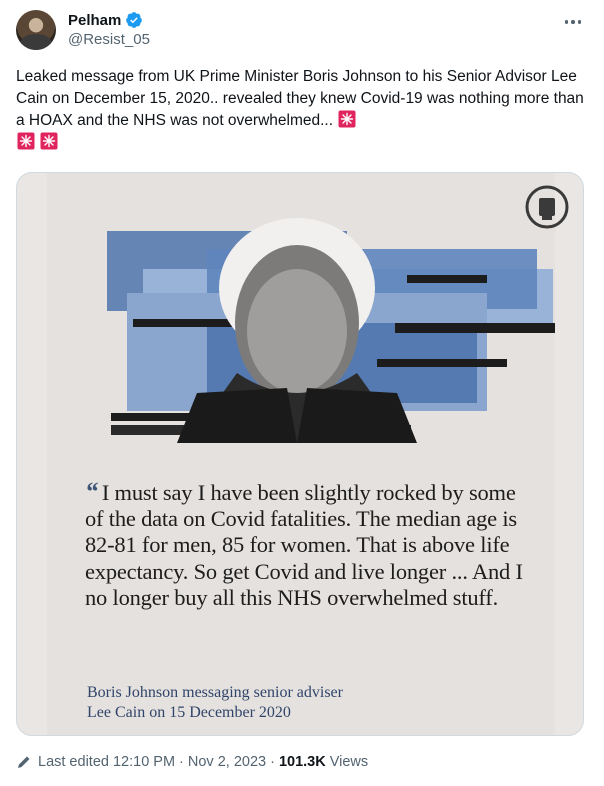 The width and height of the screenshot is (604, 786). I want to click on views-count: 101.3K, so click(302, 762).